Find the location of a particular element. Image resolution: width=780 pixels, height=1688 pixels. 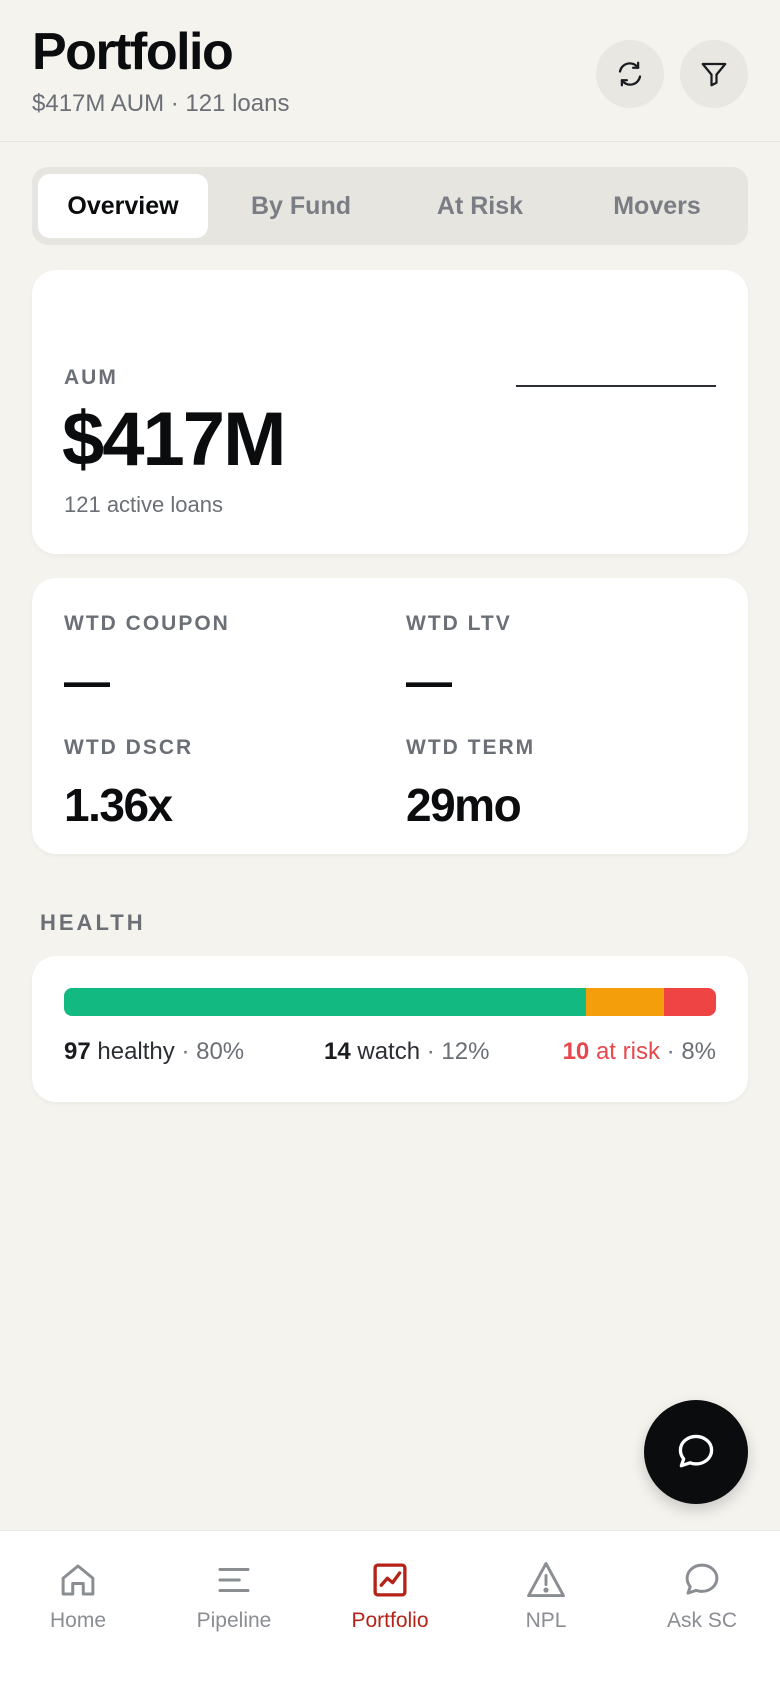

legend-healthy: 97 healthy · 80% is located at coordinates (154, 1051).